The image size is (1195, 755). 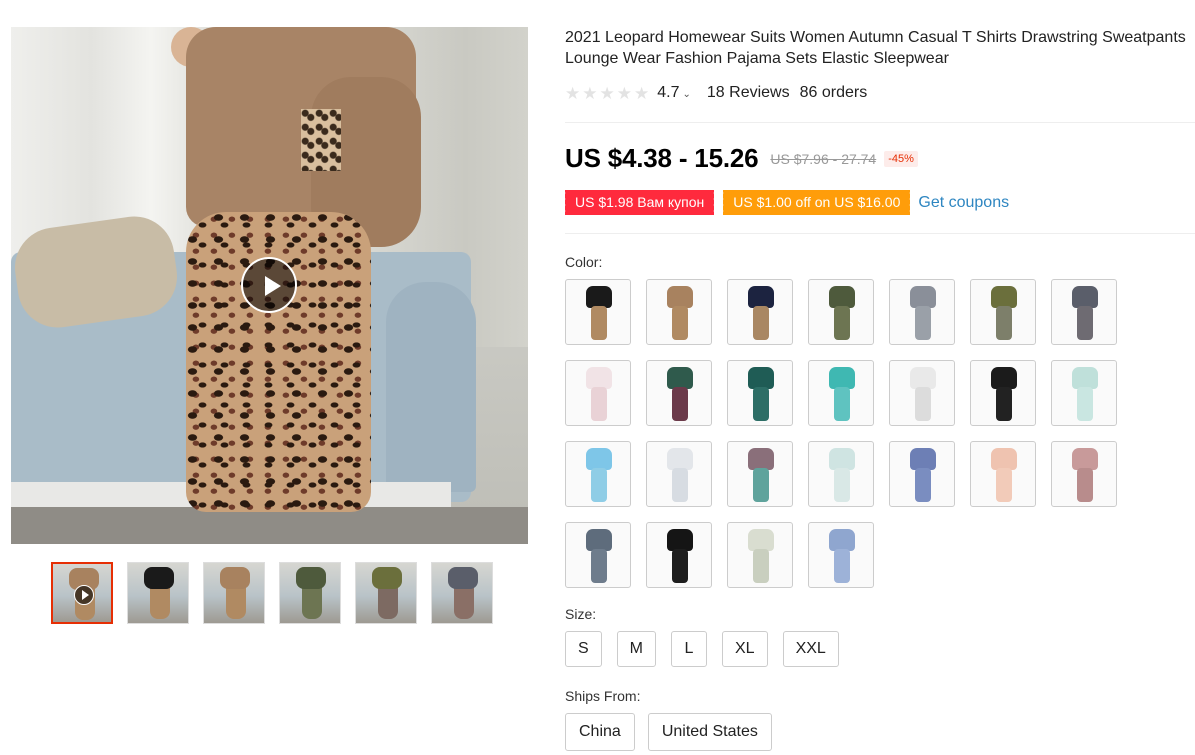 What do you see at coordinates (741, 158) in the screenshot?
I see `price-row: US $4.38 - 15.26 US $7.96 - 27.74 -45%` at bounding box center [741, 158].